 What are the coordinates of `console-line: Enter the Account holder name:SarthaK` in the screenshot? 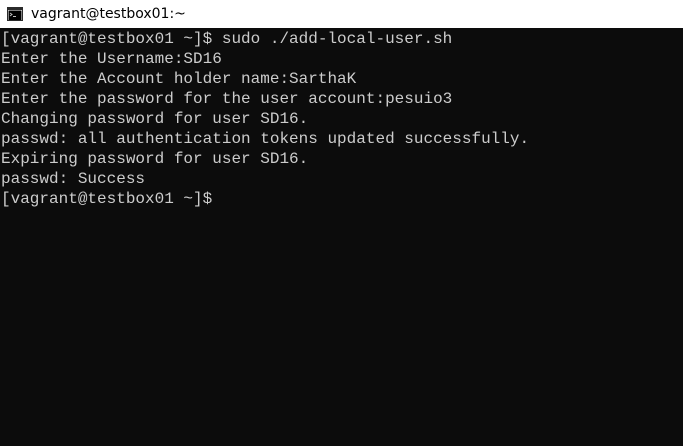 It's located at (179, 79).